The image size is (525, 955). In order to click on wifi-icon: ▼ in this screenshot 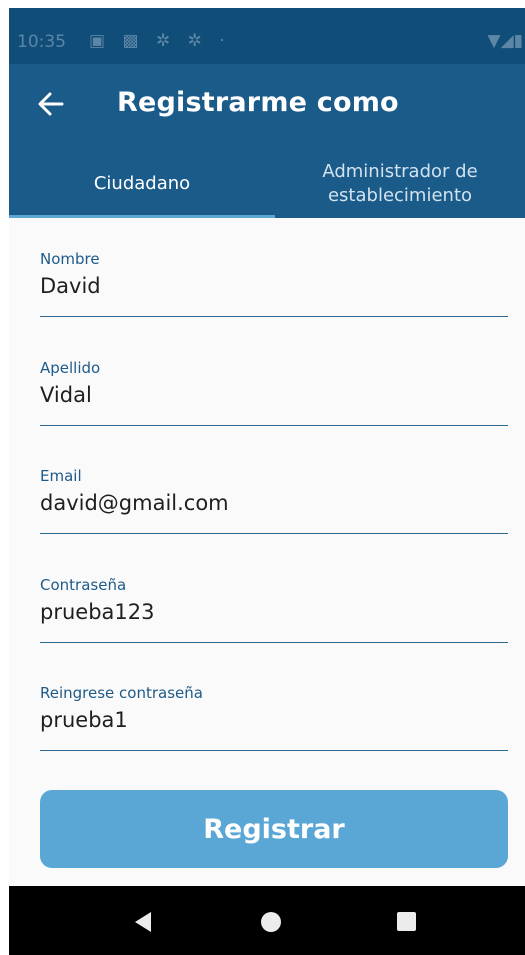, I will do `click(494, 41)`.